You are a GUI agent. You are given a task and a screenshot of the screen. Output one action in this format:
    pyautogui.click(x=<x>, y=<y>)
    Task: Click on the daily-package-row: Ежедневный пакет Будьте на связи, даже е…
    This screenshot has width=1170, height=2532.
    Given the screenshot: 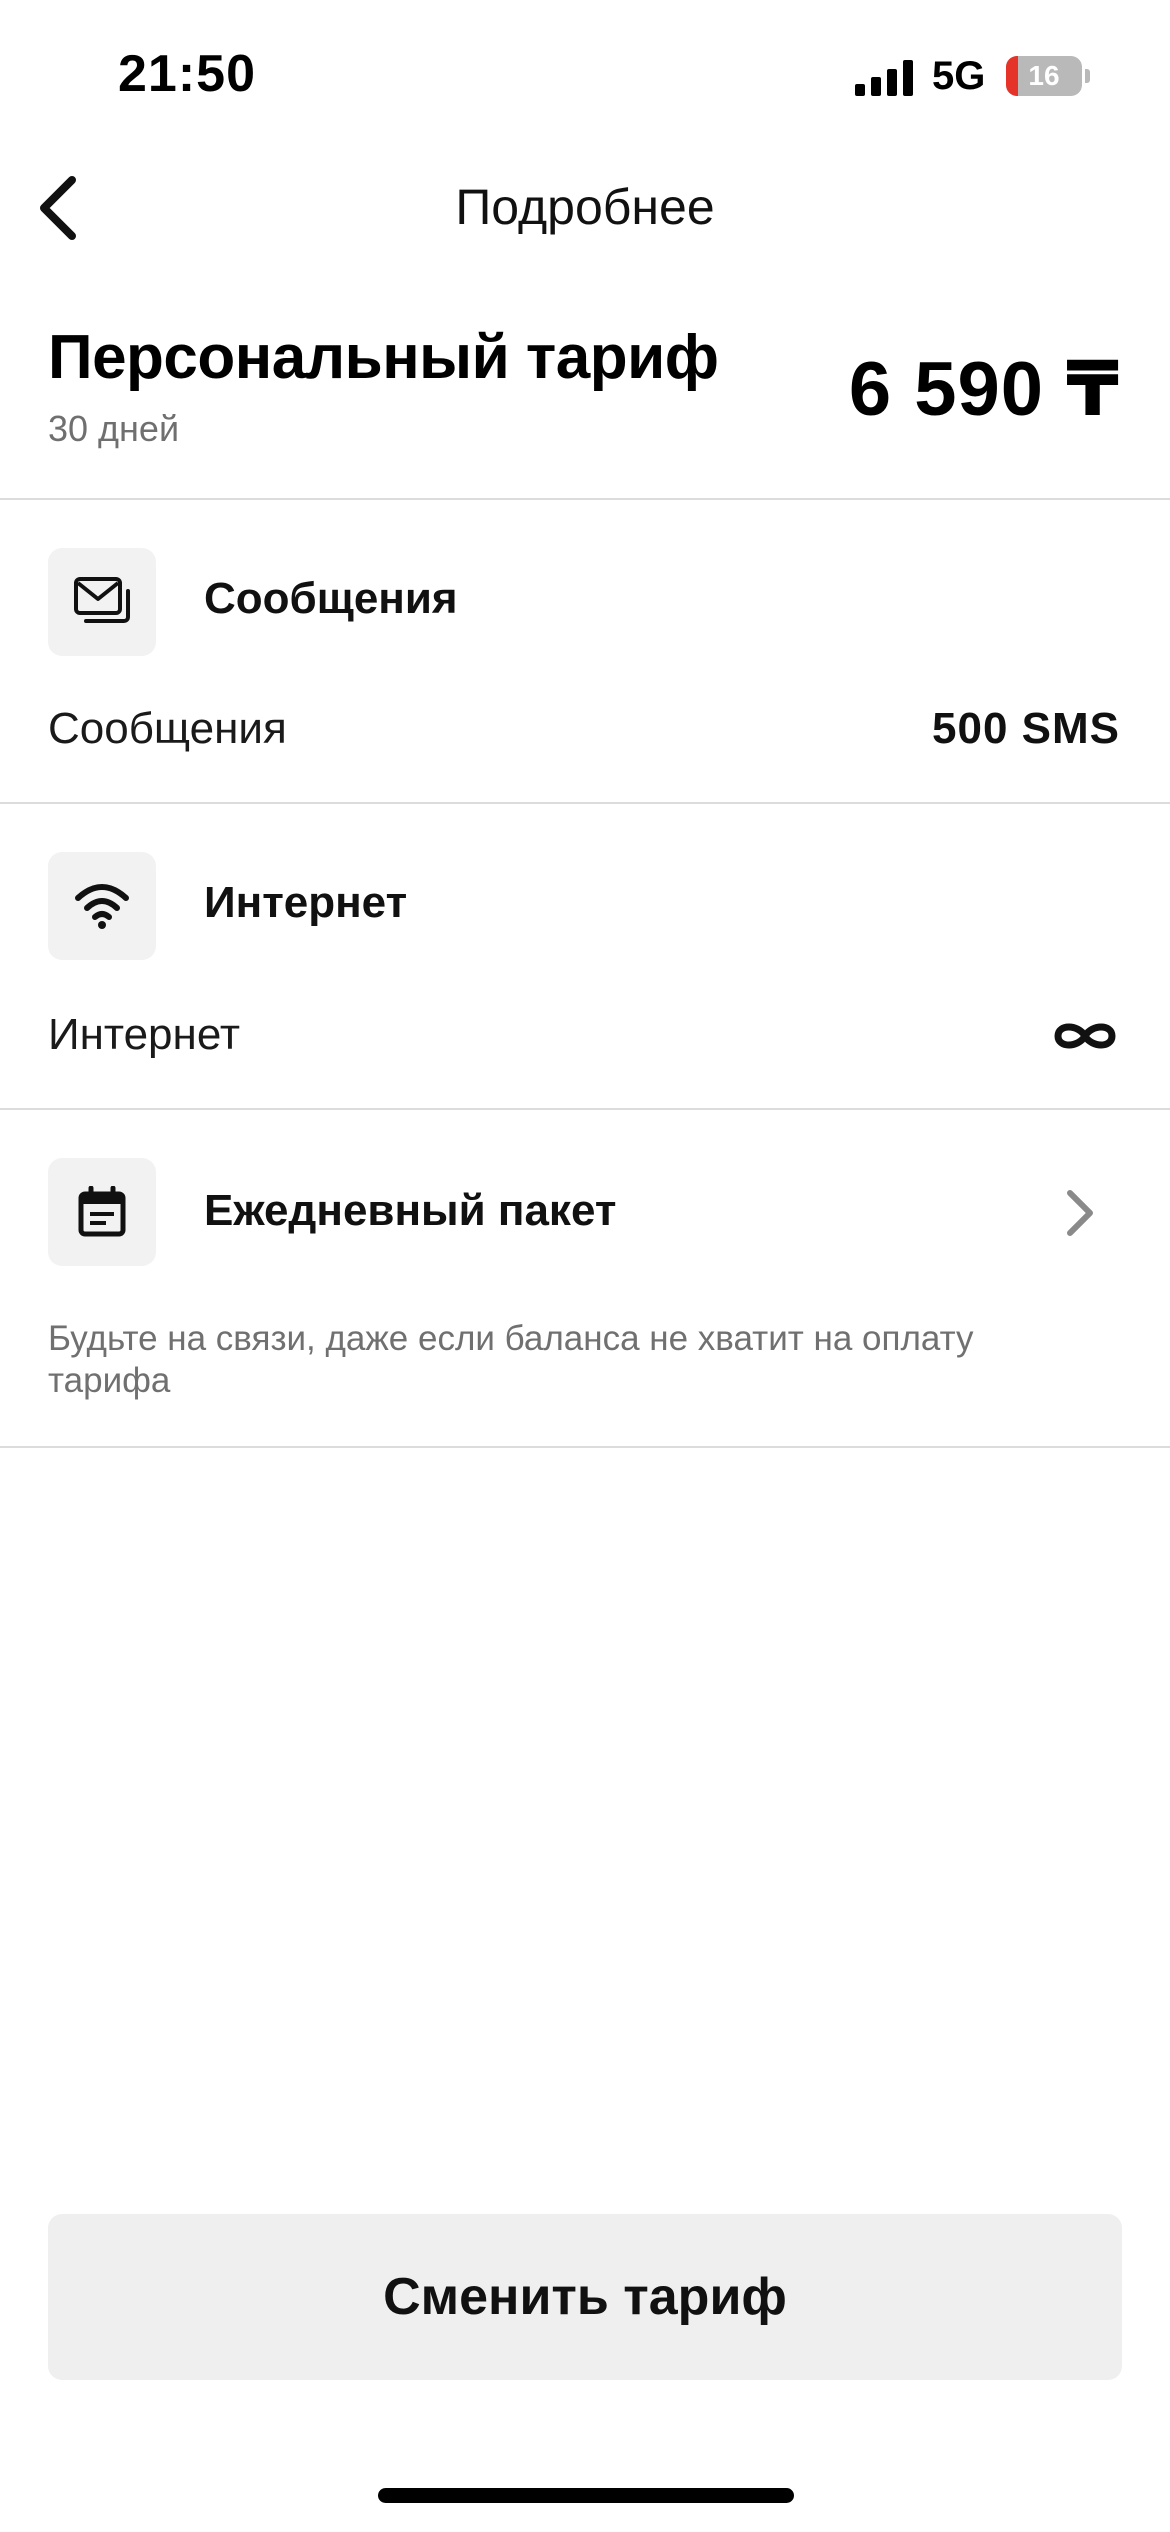 What is the action you would take?
    pyautogui.click(x=585, y=1278)
    